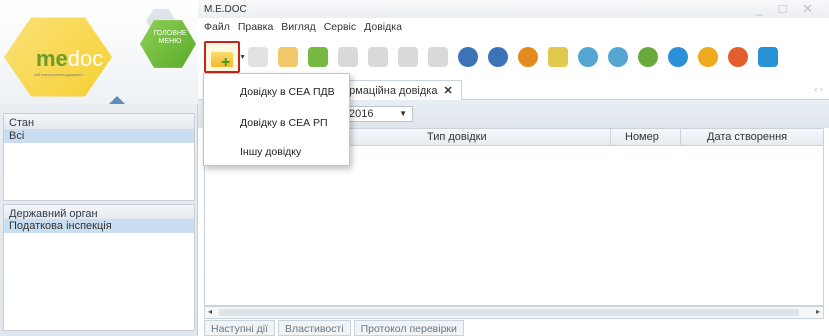 The image size is (829, 336). Describe the element at coordinates (361, 114) in the screenshot. I see `year-value: 2016` at that location.